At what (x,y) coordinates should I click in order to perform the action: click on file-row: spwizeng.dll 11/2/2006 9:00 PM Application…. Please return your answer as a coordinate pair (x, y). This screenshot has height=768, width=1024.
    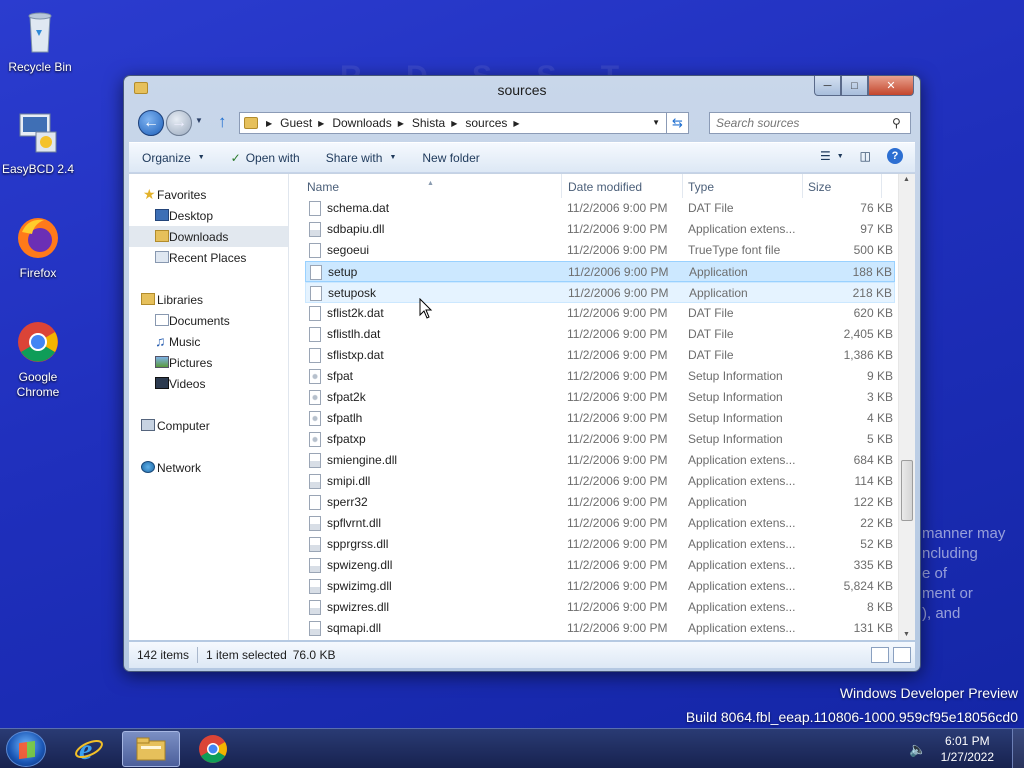
    Looking at the image, I should click on (600, 565).